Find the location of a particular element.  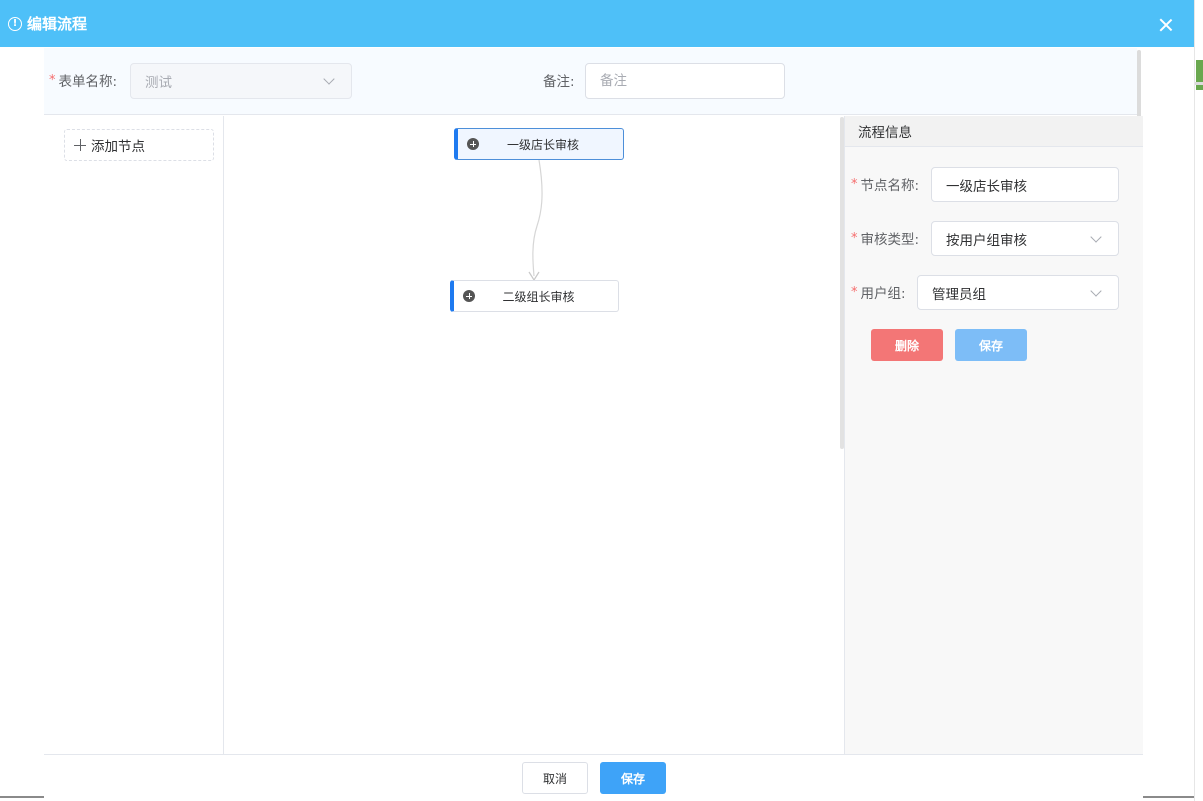

user-group-value: 管理员组 is located at coordinates (959, 294).